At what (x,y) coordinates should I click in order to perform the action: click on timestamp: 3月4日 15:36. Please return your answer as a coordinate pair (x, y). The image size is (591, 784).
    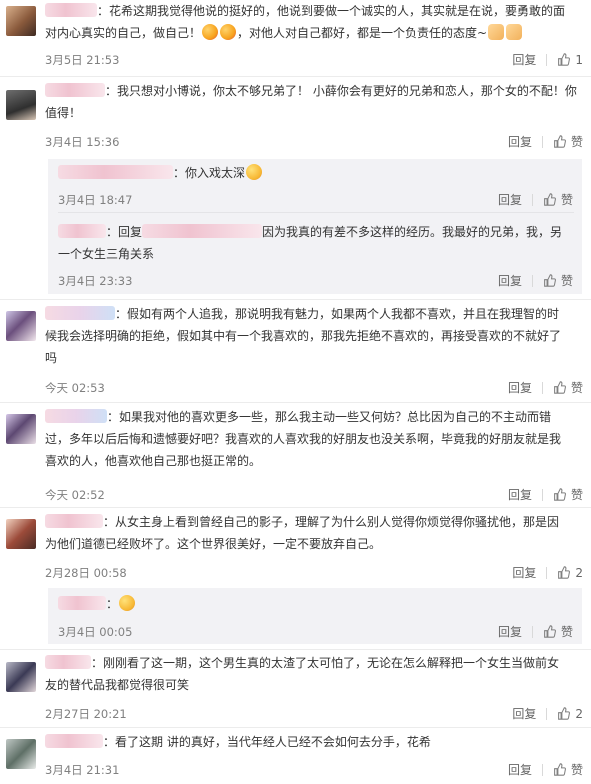
    Looking at the image, I should click on (82, 142).